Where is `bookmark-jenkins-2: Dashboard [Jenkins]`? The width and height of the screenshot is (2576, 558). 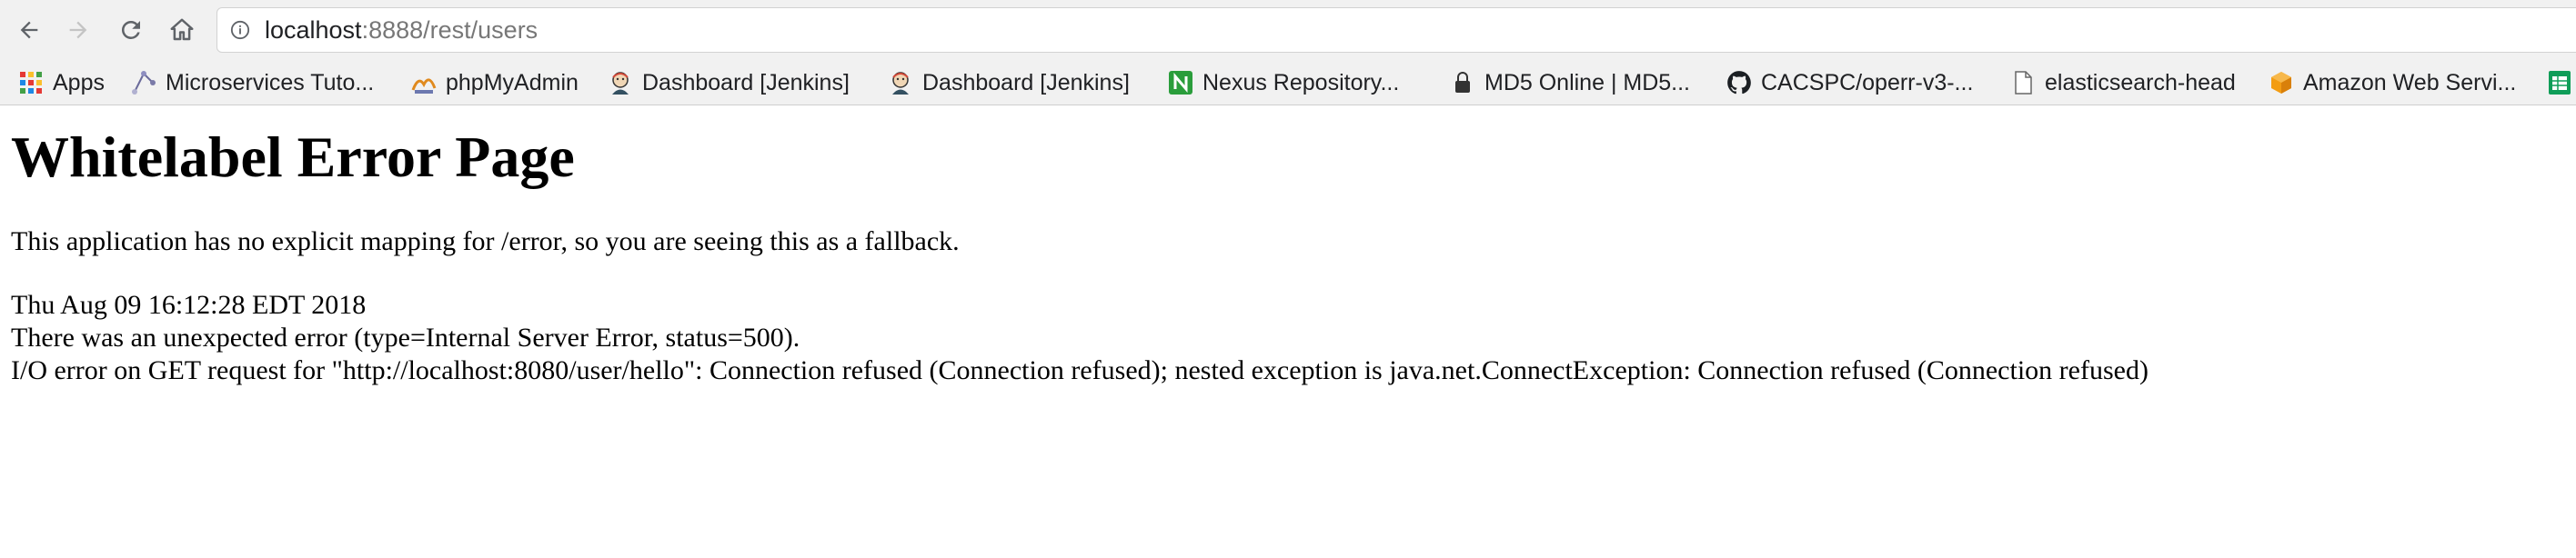
bookmark-jenkins-2: Dashboard [Jenkins] is located at coordinates (1009, 82).